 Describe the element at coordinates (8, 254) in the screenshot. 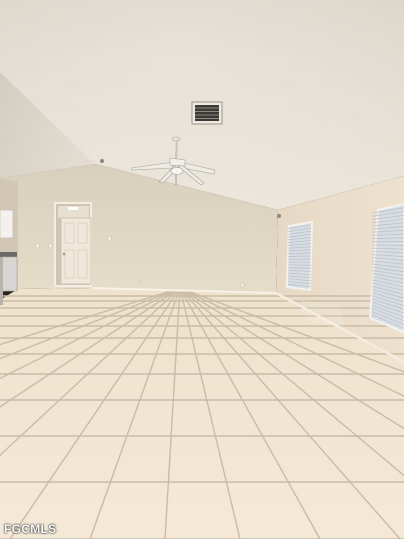

I see `kitchen-counter` at that location.